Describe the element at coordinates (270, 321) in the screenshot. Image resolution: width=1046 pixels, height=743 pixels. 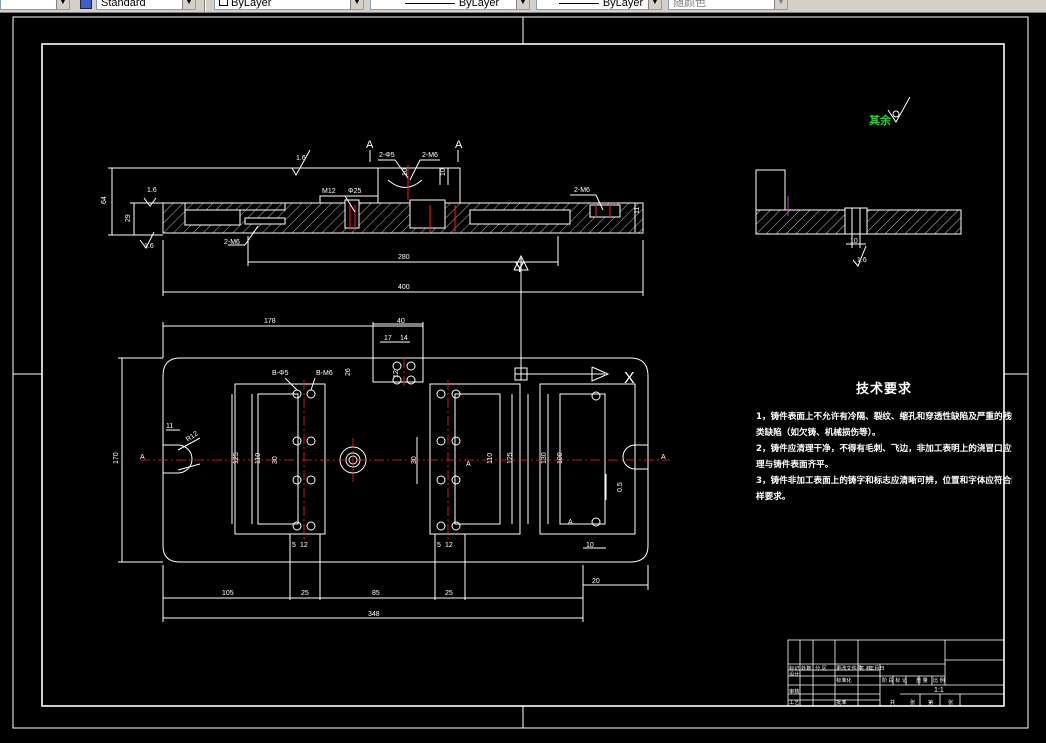
I see `dim-178: 178` at that location.